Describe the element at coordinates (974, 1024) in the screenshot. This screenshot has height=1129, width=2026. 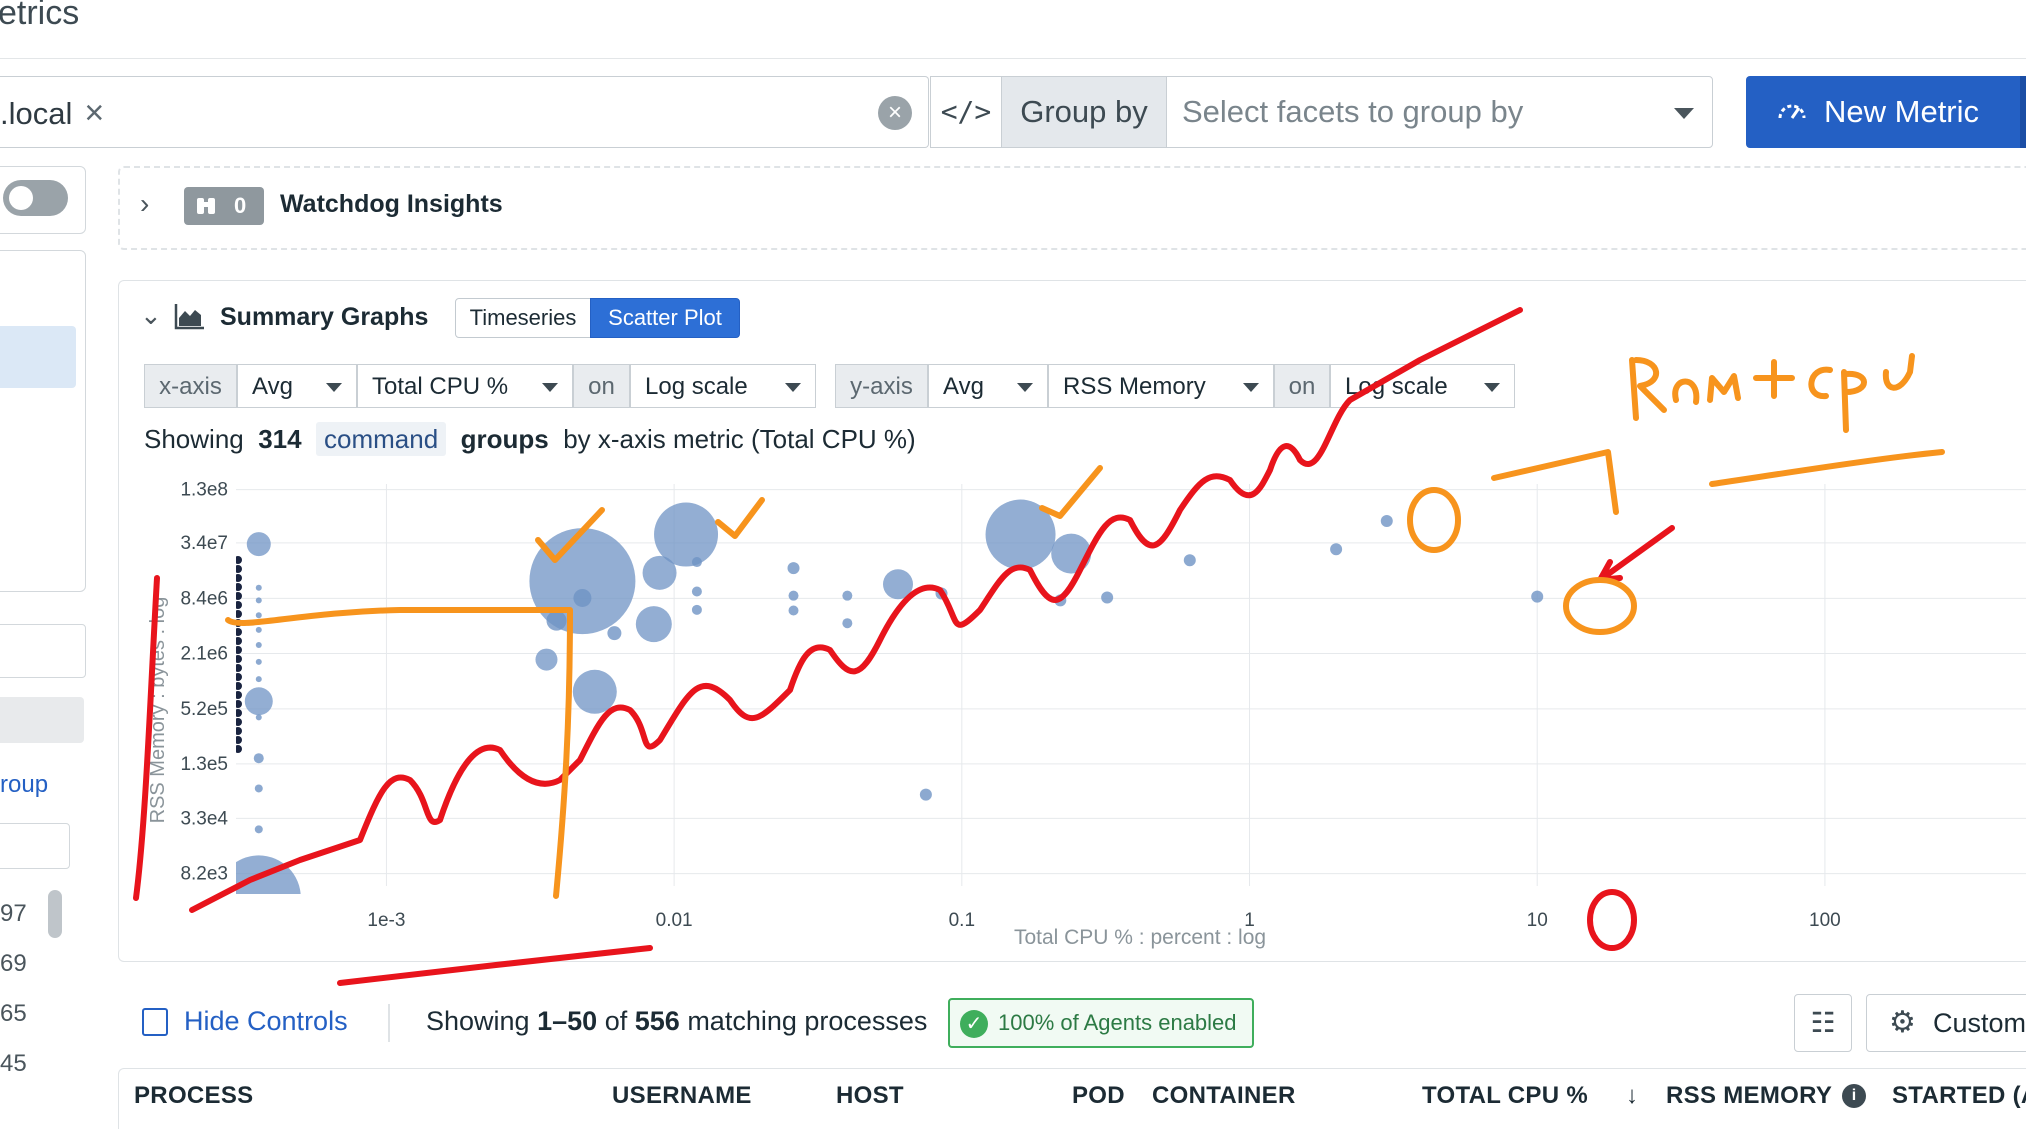
I see `check-circle-icon: ✓` at that location.